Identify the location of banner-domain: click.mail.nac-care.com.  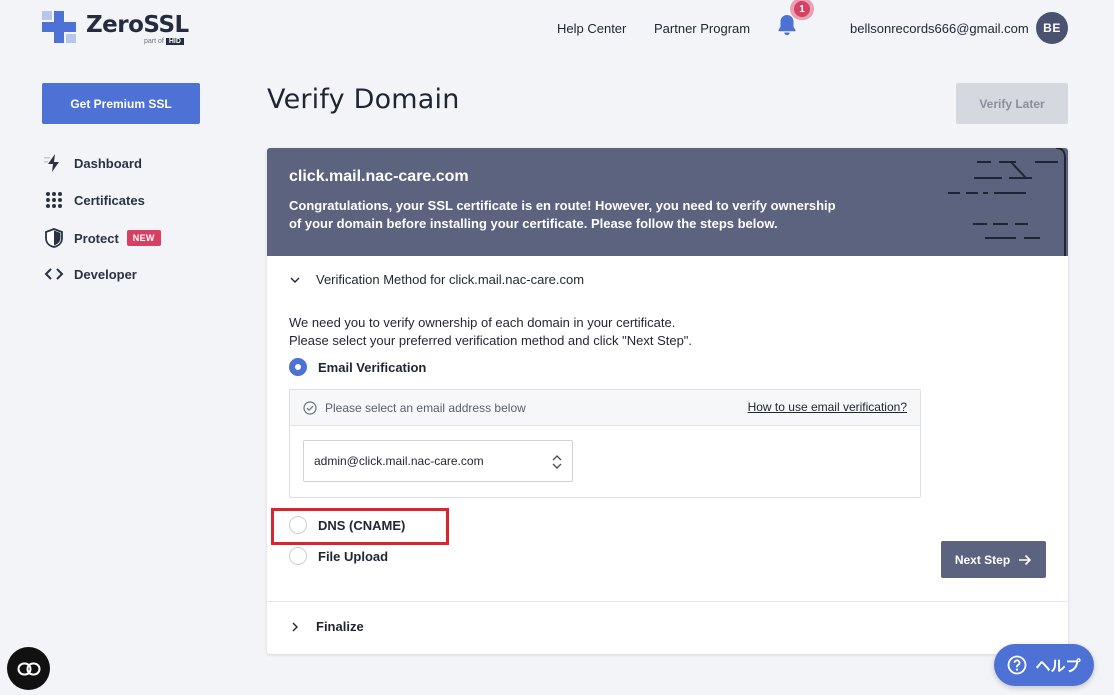
(379, 176).